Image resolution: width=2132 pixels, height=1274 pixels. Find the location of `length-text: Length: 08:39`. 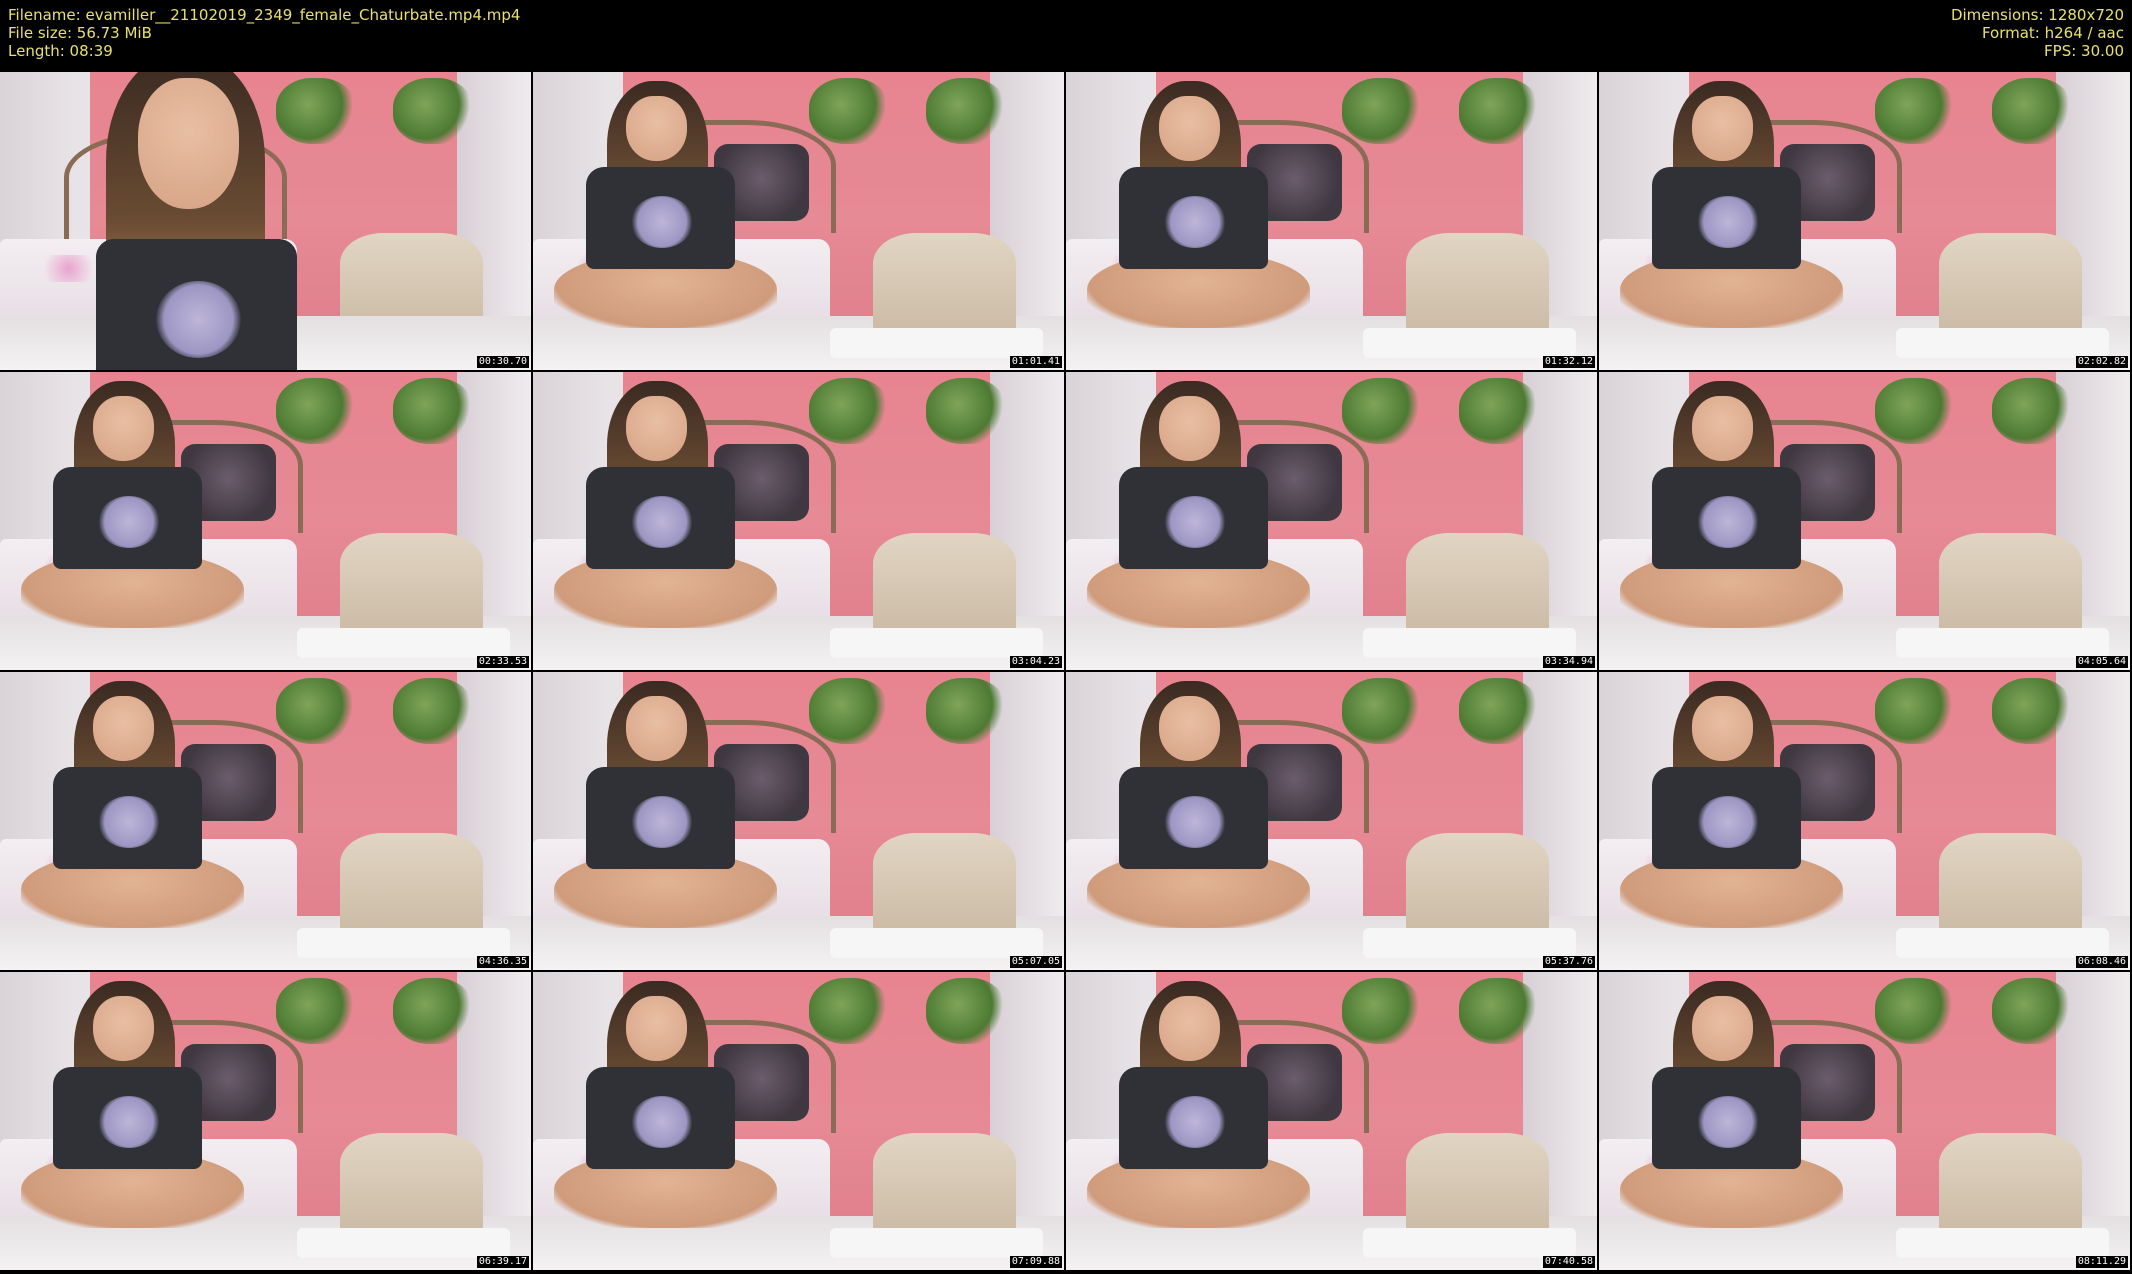

length-text: Length: 08:39 is located at coordinates (60, 51).